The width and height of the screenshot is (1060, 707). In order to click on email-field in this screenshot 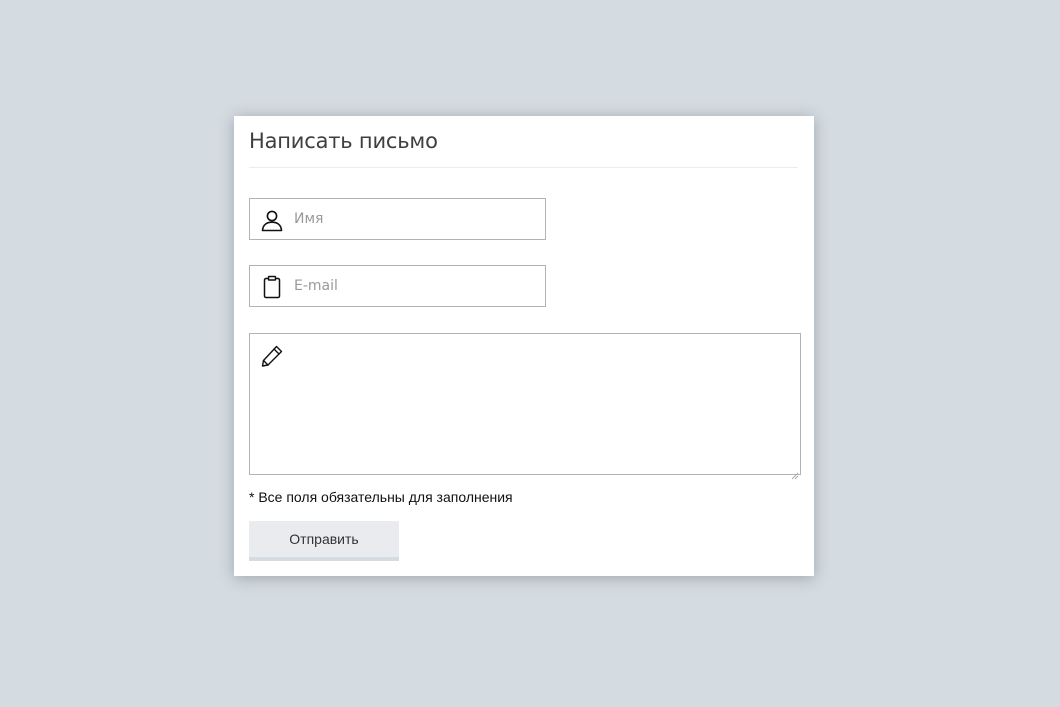, I will do `click(397, 286)`.